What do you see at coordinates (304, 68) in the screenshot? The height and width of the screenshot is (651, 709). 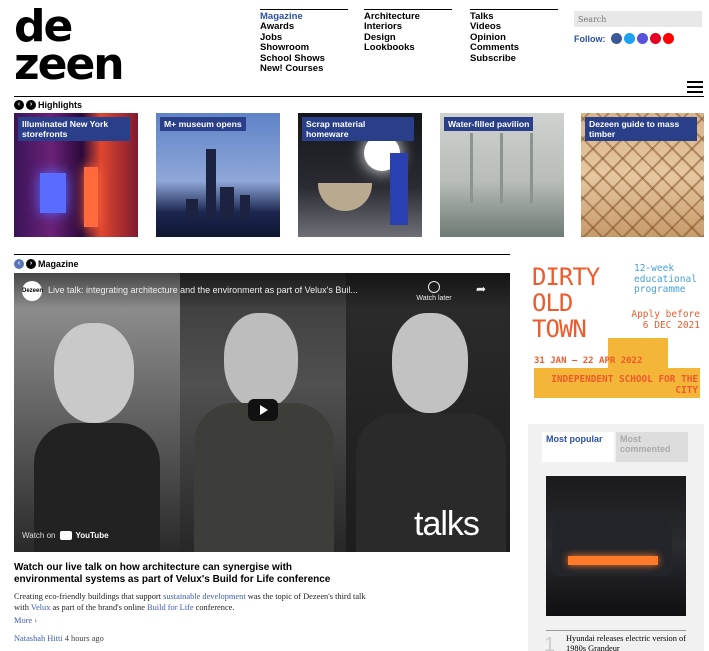 I see `nav-link-courses: New! Courses` at bounding box center [304, 68].